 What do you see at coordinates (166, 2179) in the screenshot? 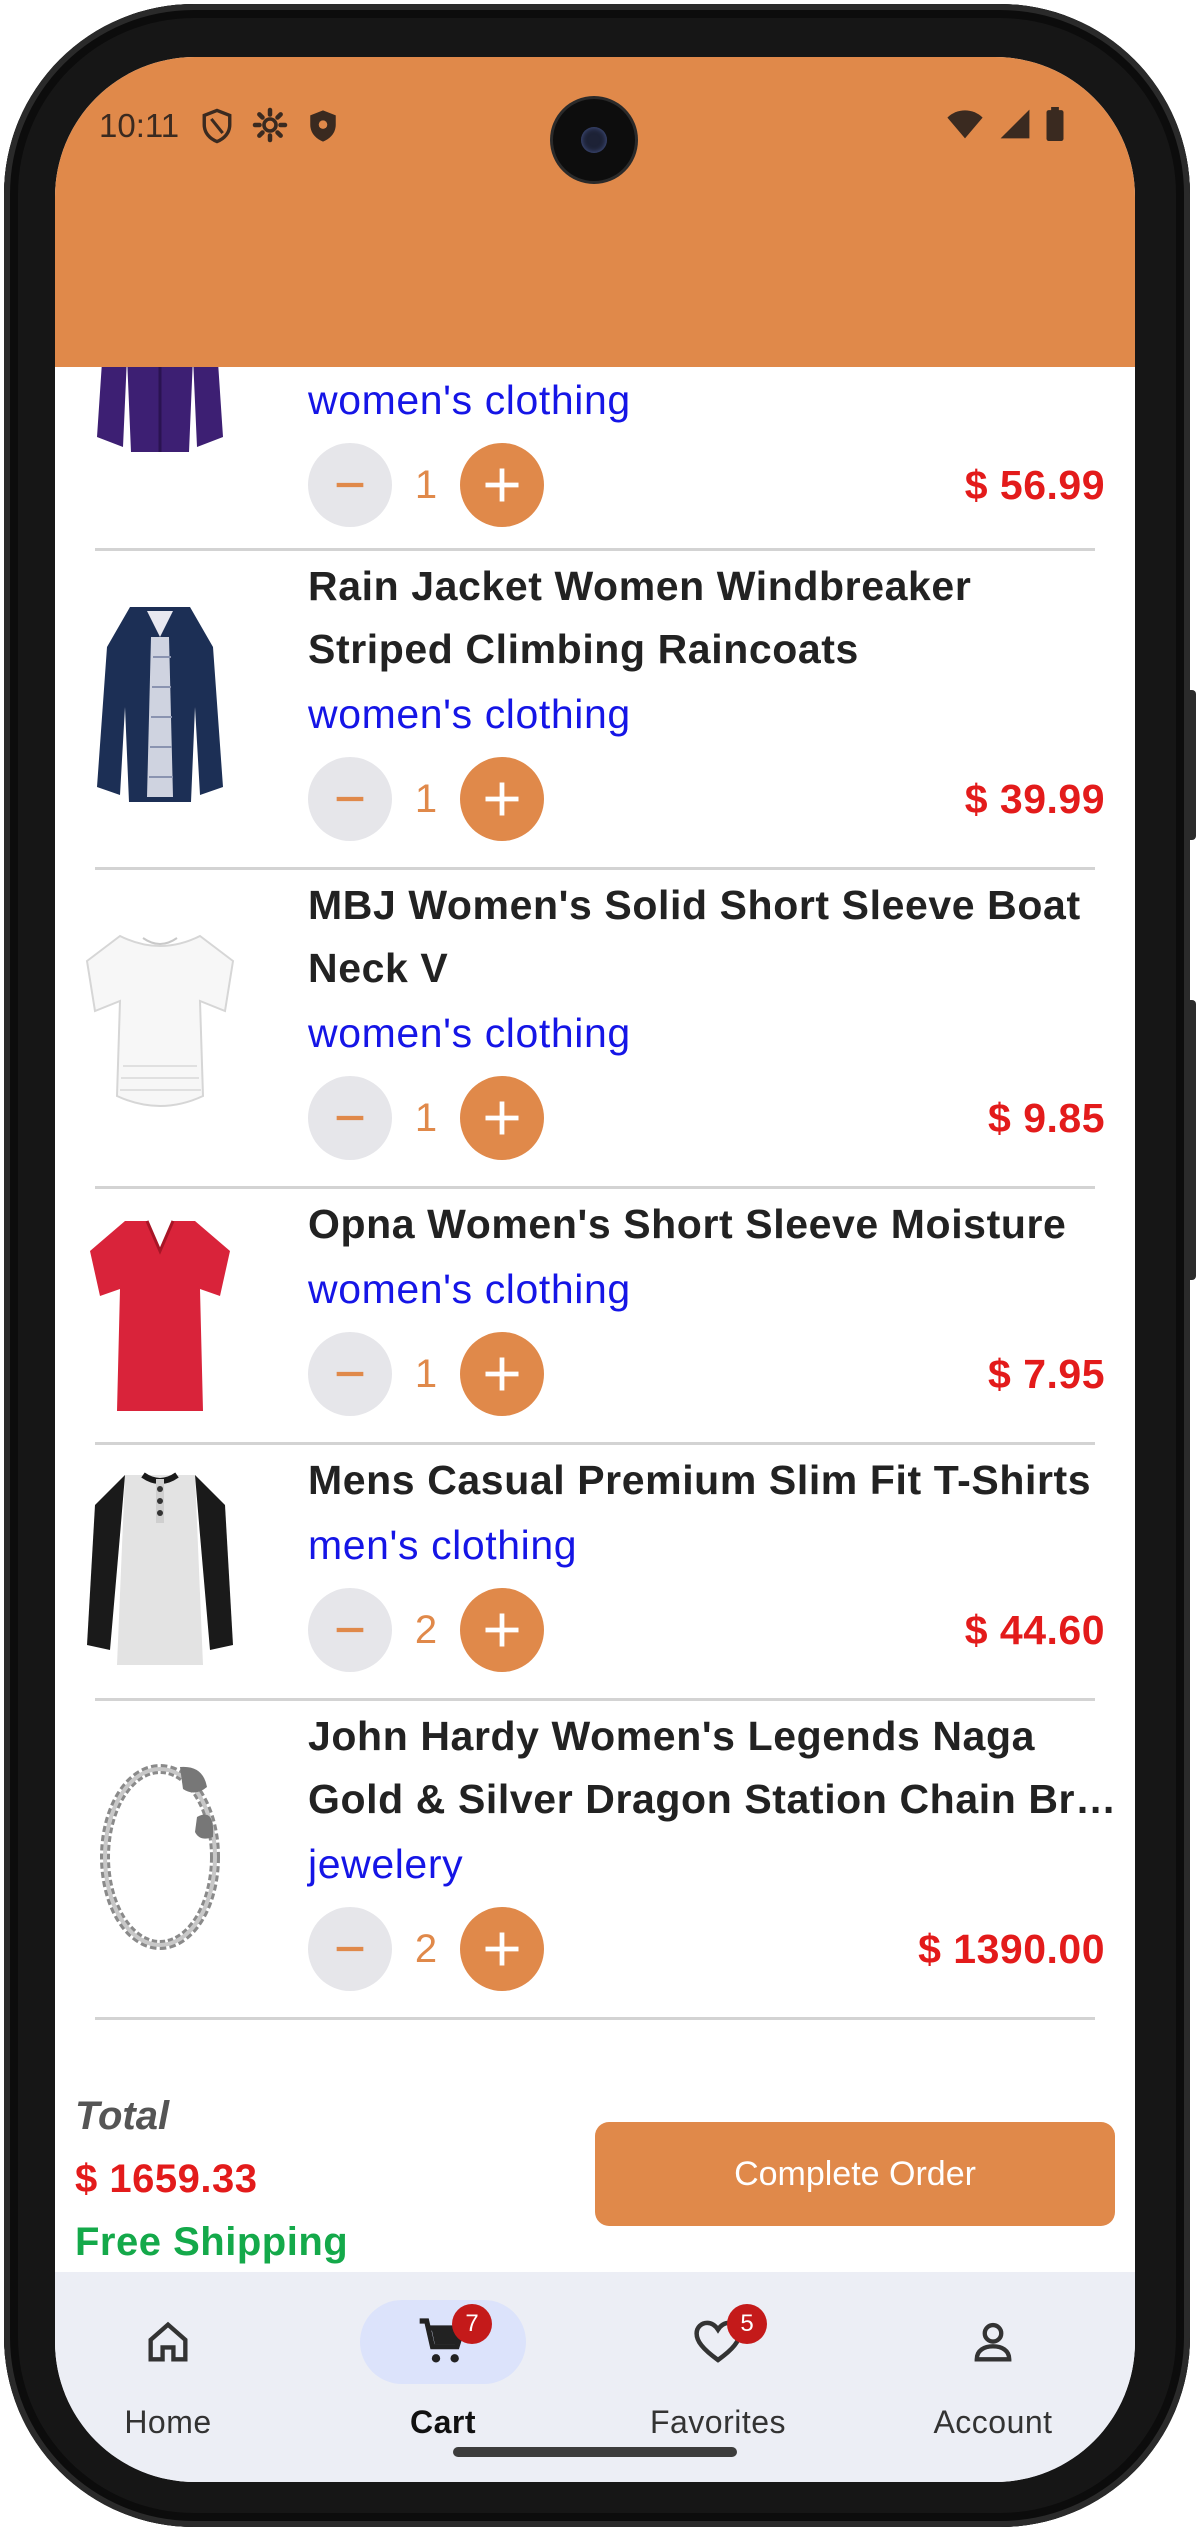
I see `total-value: $ 1659.33` at bounding box center [166, 2179].